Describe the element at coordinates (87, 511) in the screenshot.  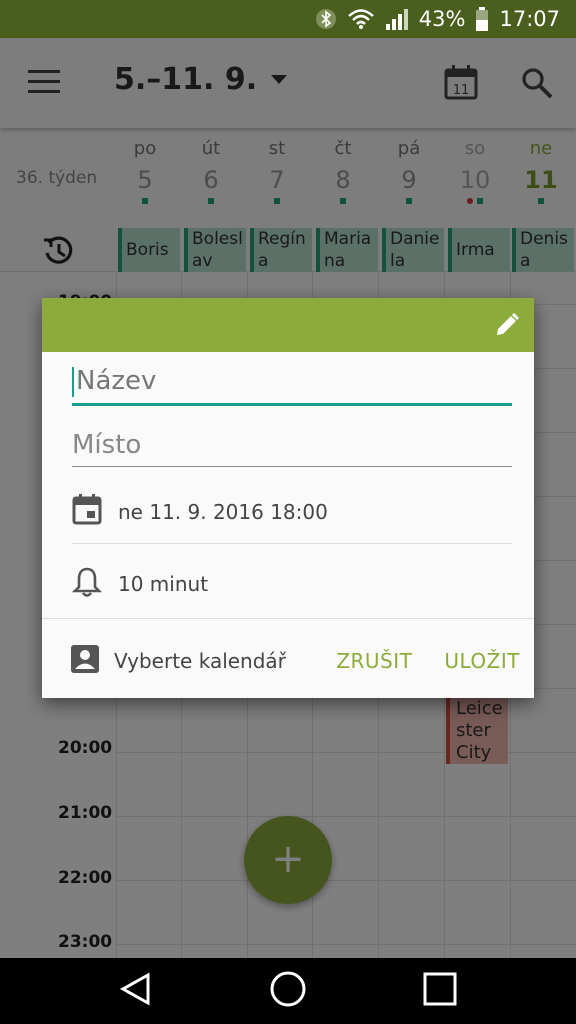
I see `calendar-icon` at that location.